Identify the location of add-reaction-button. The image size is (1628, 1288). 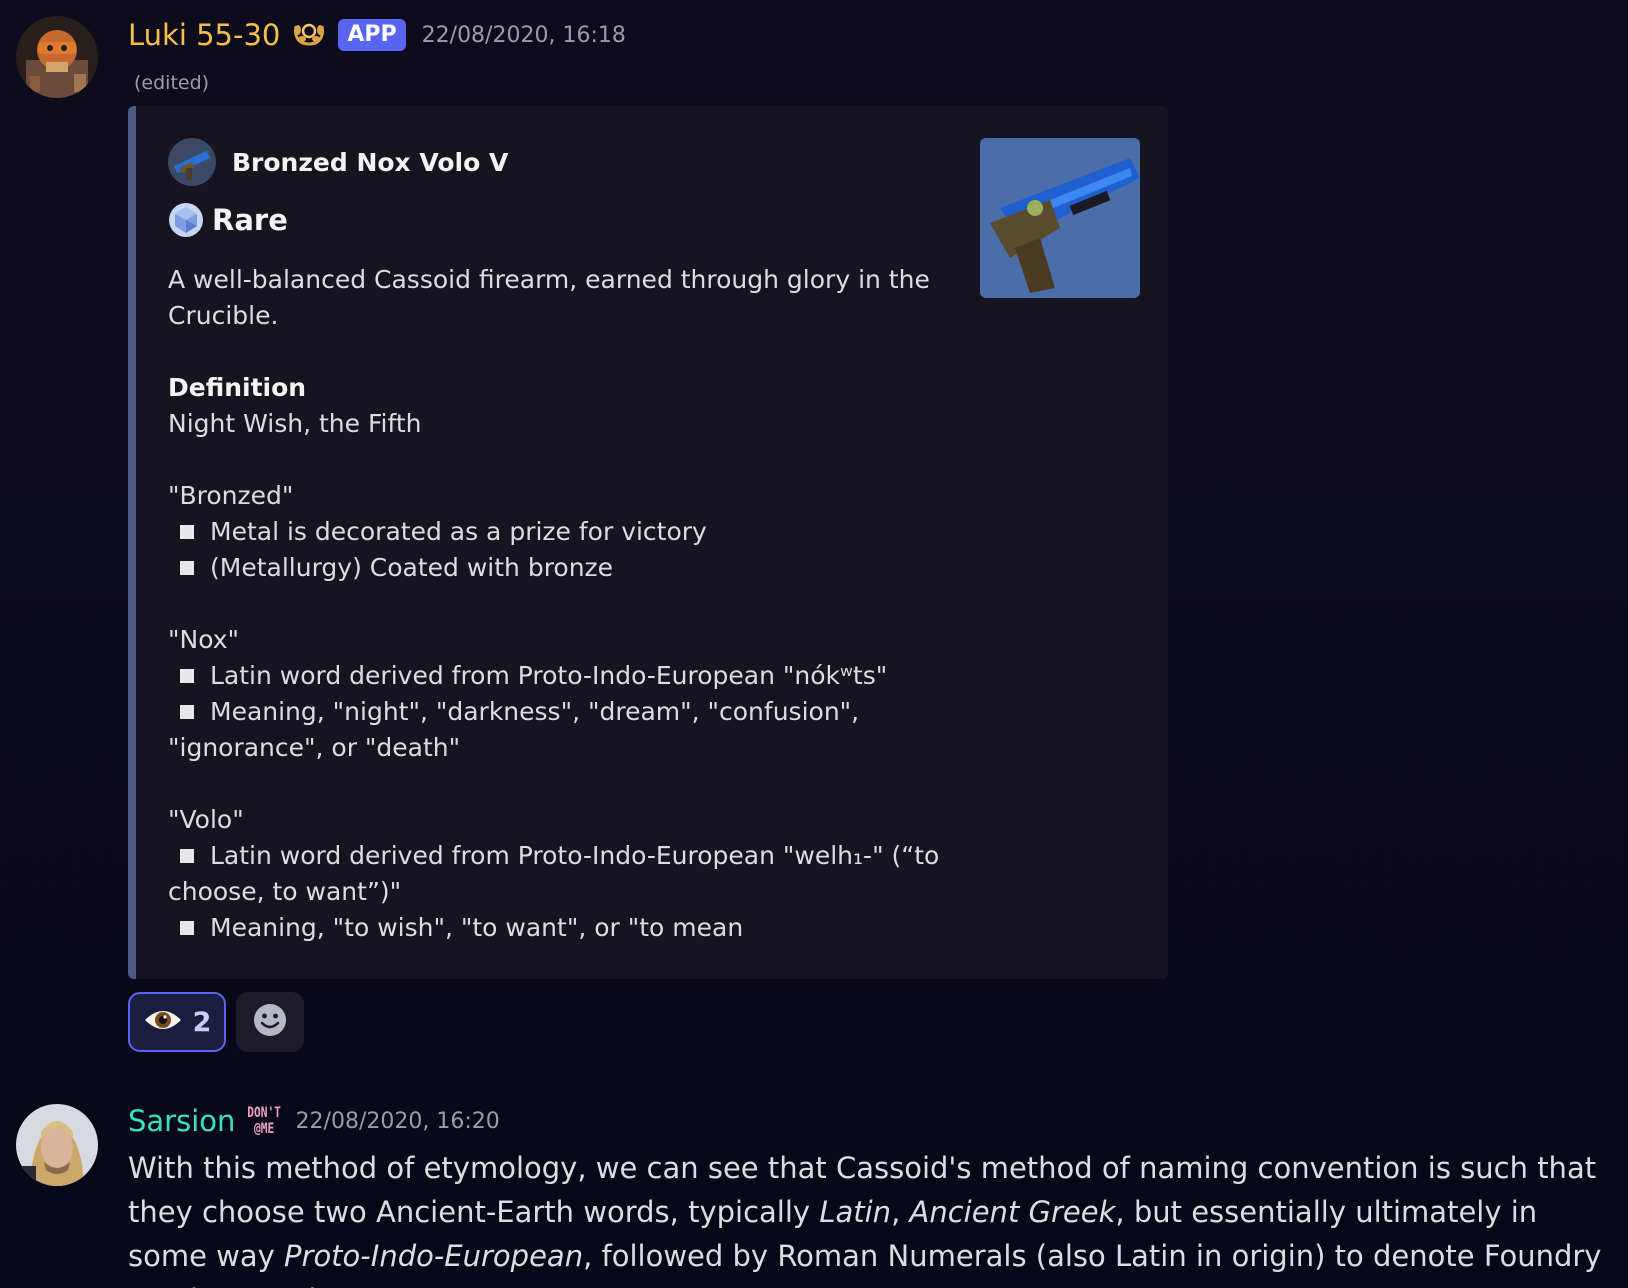
(270, 1022).